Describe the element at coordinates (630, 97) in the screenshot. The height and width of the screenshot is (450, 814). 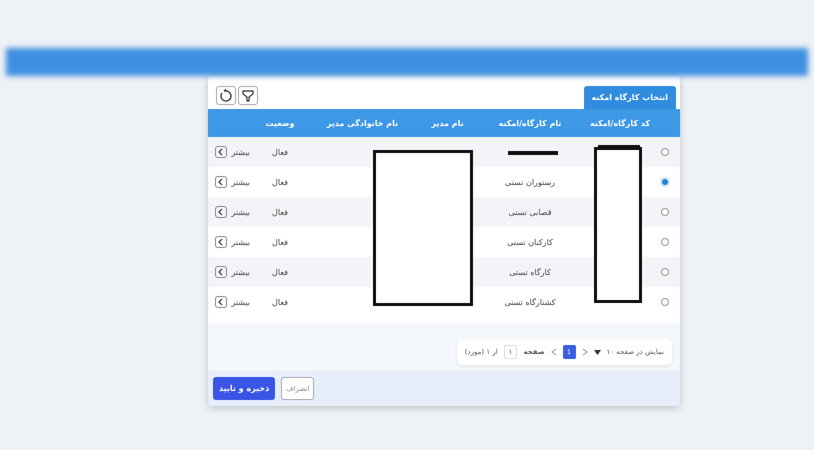
I see `tab: انتخاب کارگاه امکنه` at that location.